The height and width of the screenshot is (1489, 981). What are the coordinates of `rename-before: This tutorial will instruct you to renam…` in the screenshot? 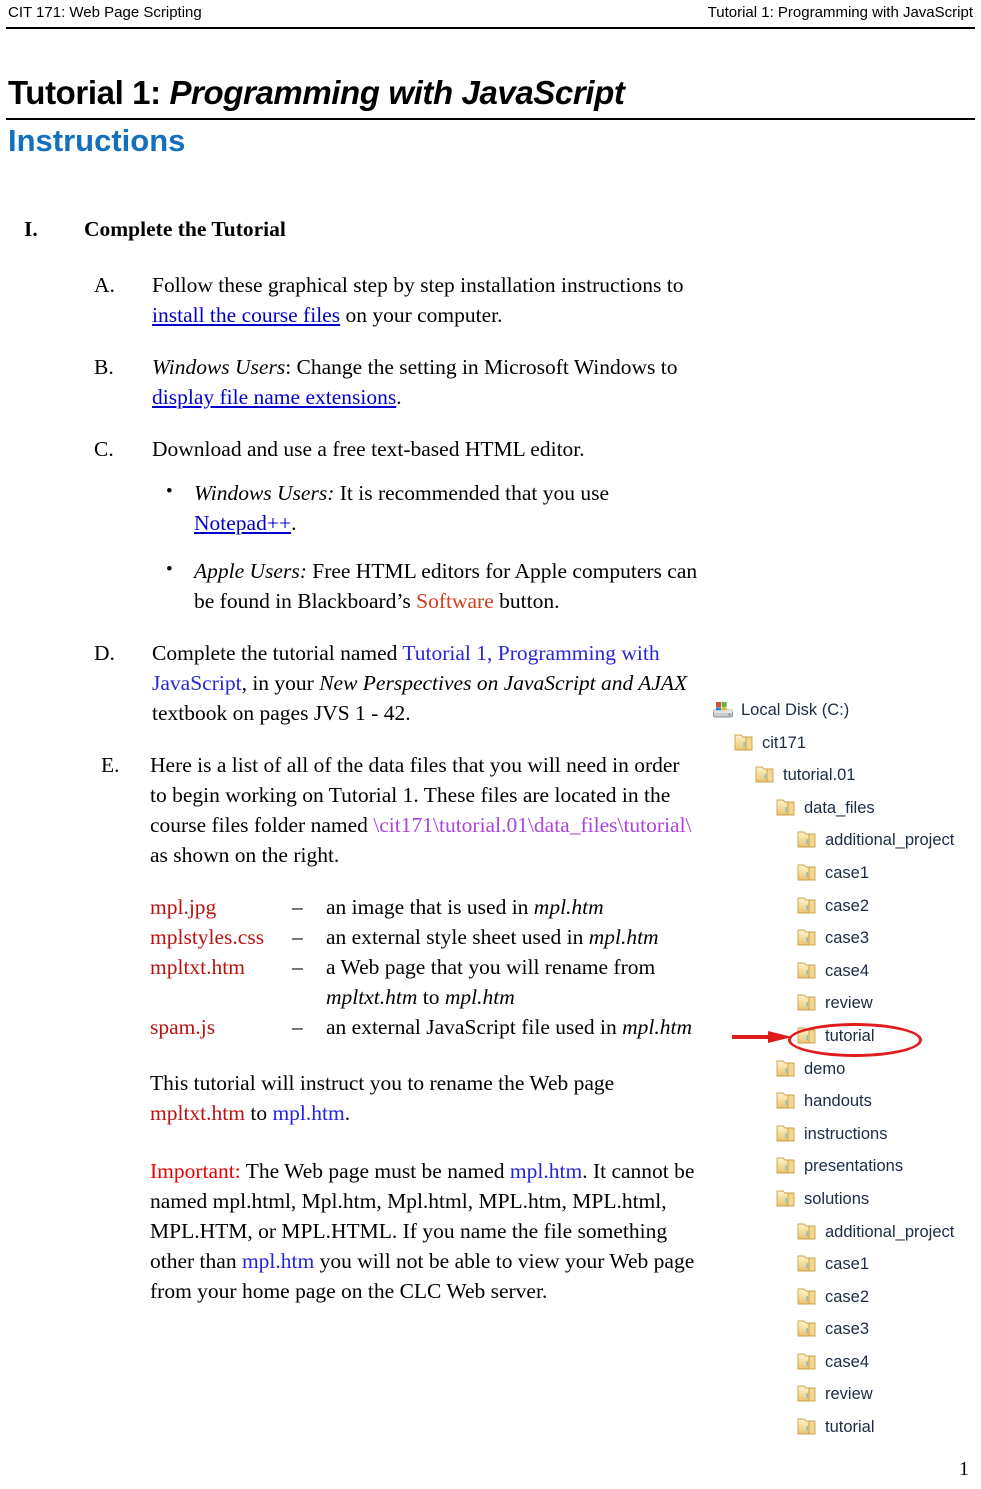 It's located at (382, 1083).